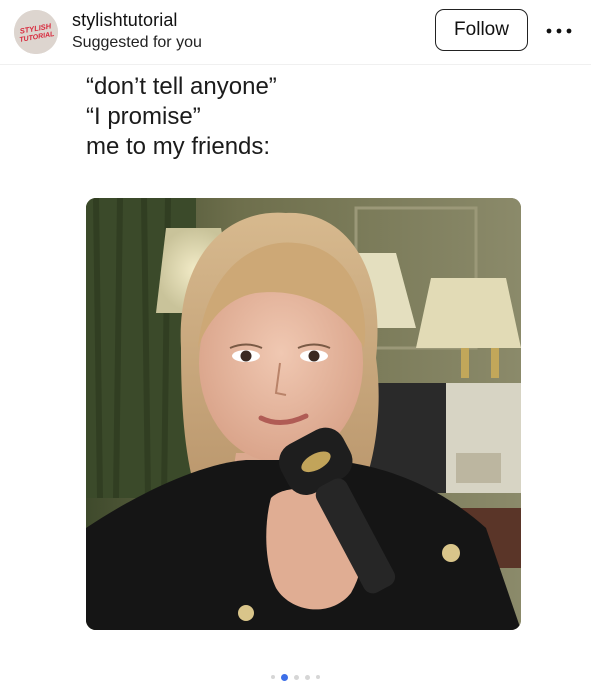  I want to click on username: stylishtutorial, so click(125, 20).